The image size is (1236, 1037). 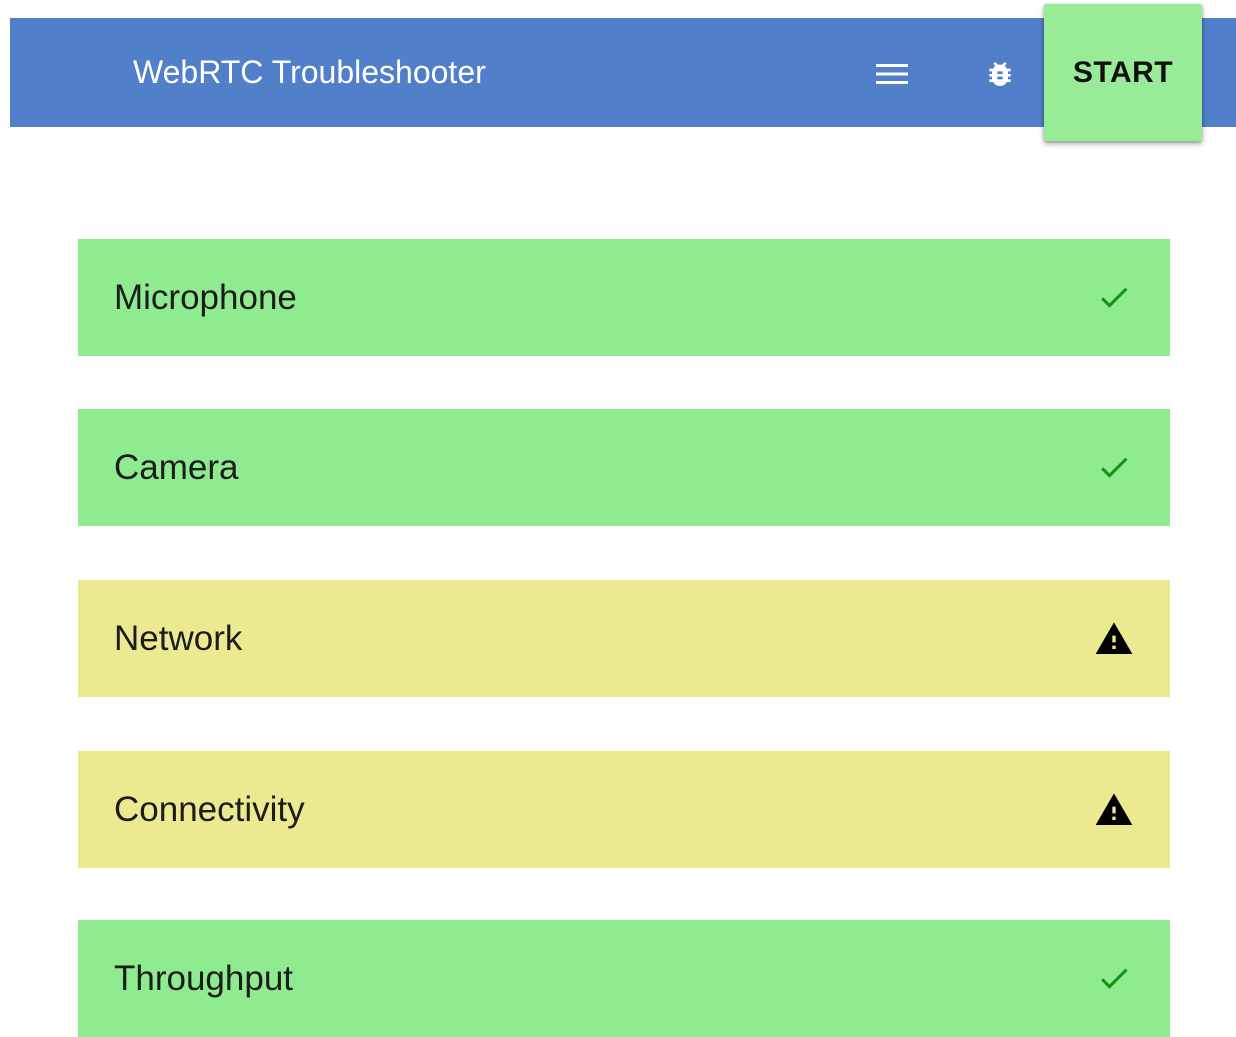 I want to click on test-row-microphone: Microphone, so click(x=624, y=297).